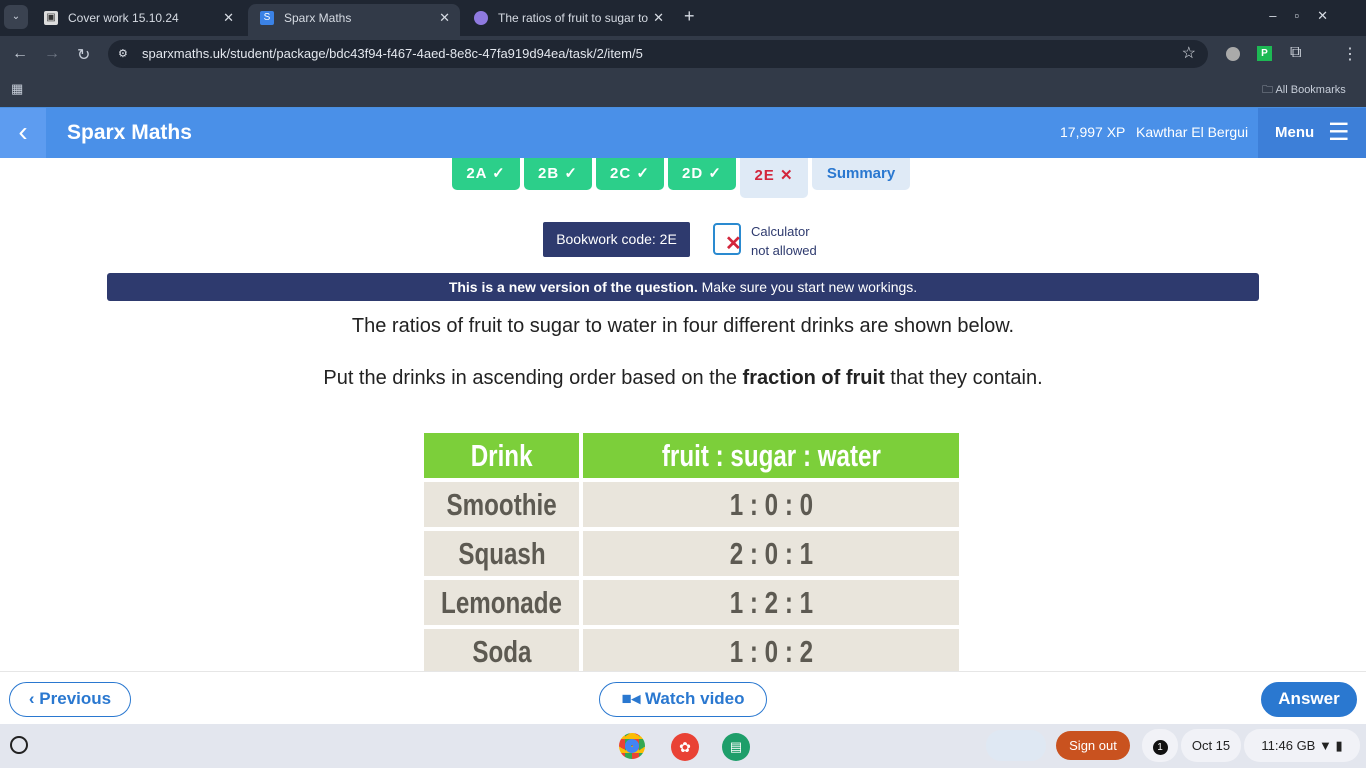 The width and height of the screenshot is (1366, 768). What do you see at coordinates (16, 17) in the screenshot?
I see `tab-search-chevron-icon: ⌄` at bounding box center [16, 17].